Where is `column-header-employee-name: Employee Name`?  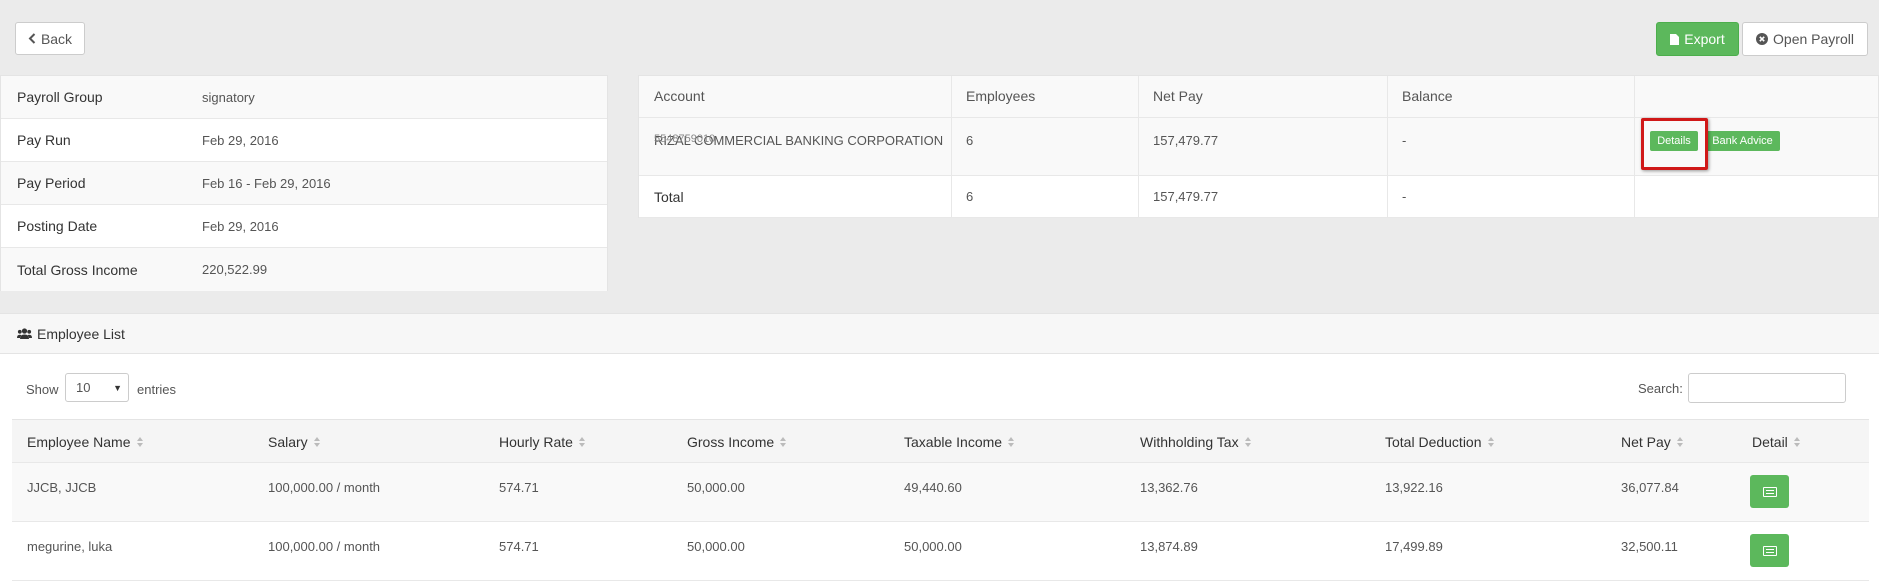 column-header-employee-name: Employee Name is located at coordinates (85, 442).